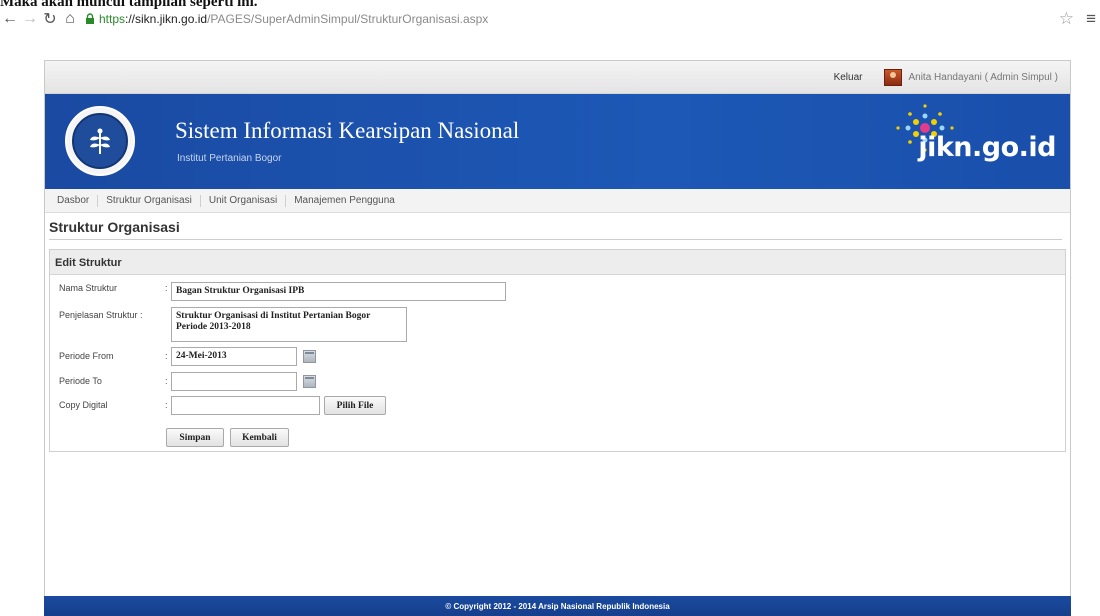 The height and width of the screenshot is (616, 1100). I want to click on copy-digital-label: Copy Digital, so click(83, 405).